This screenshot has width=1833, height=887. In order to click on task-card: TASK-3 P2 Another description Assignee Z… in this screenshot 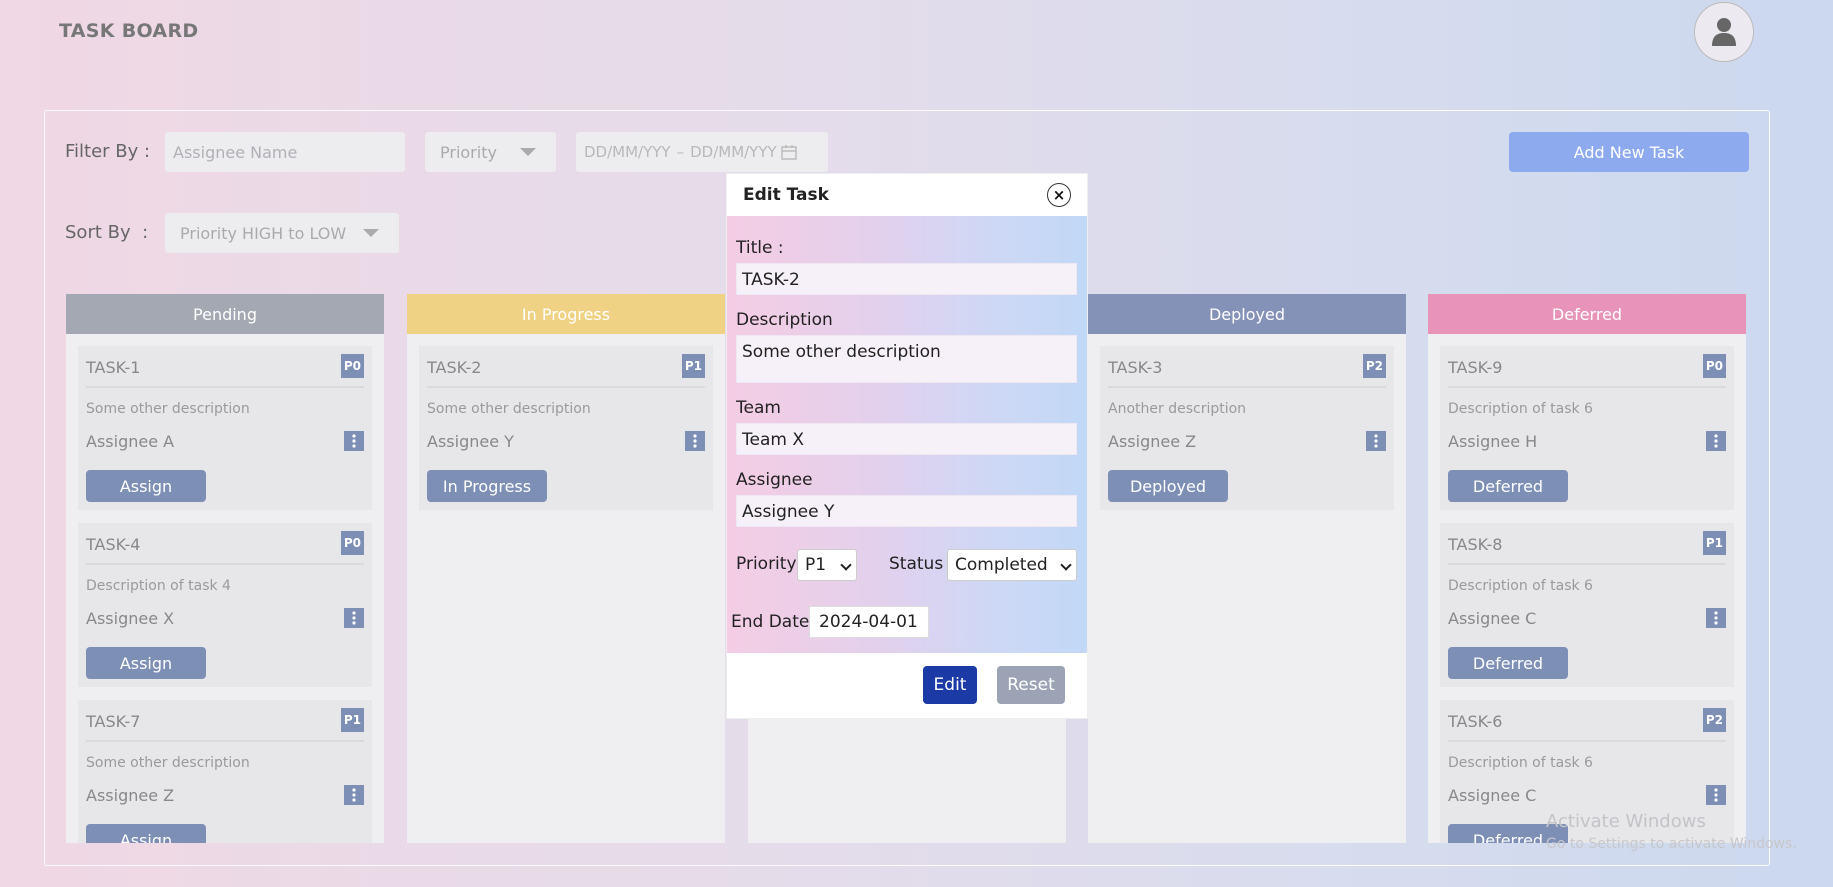, I will do `click(1247, 428)`.